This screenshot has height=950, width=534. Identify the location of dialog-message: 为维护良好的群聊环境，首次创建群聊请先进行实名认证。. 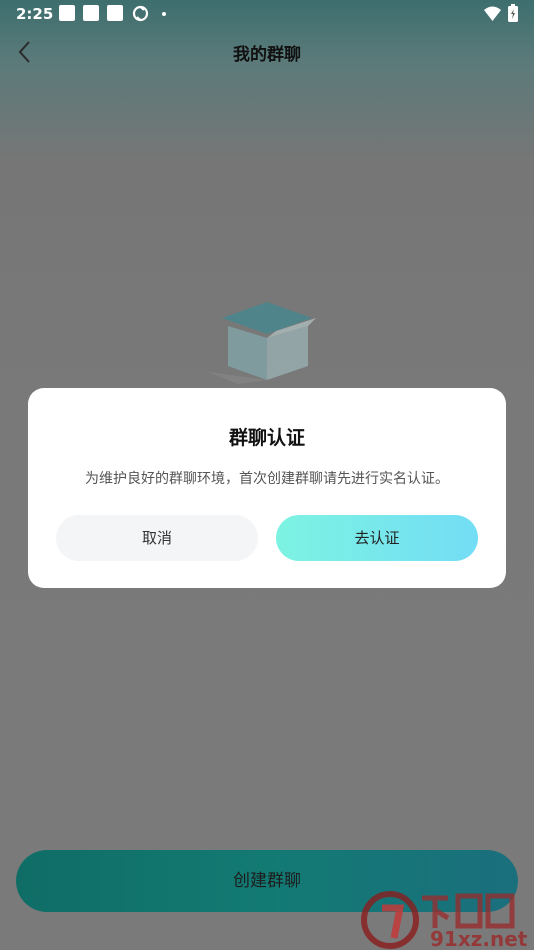
(267, 479).